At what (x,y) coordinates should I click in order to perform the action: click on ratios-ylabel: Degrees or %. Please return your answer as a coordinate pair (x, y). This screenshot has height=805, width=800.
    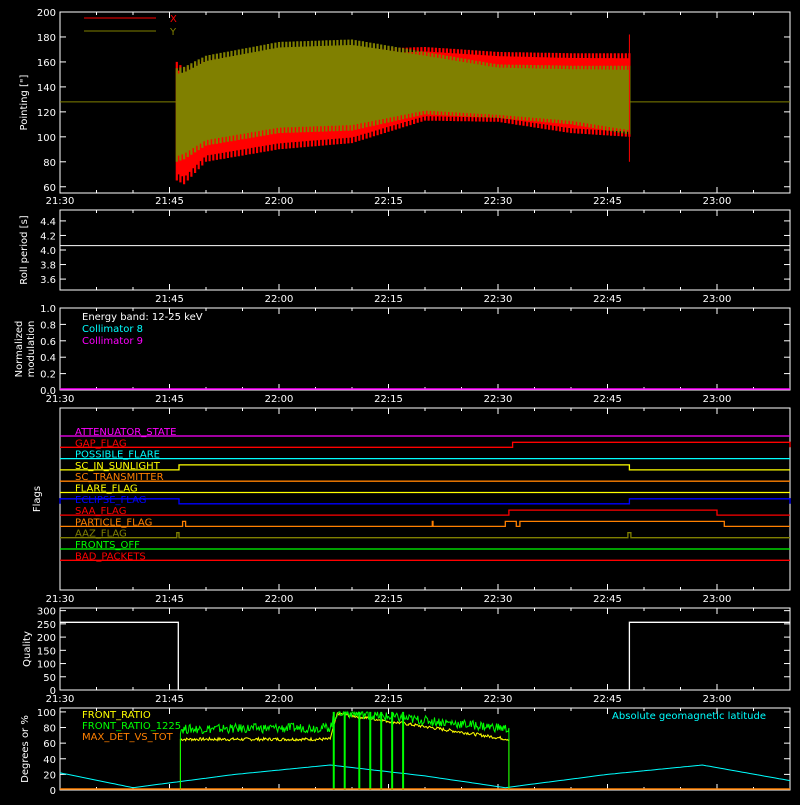
    Looking at the image, I should click on (25, 749).